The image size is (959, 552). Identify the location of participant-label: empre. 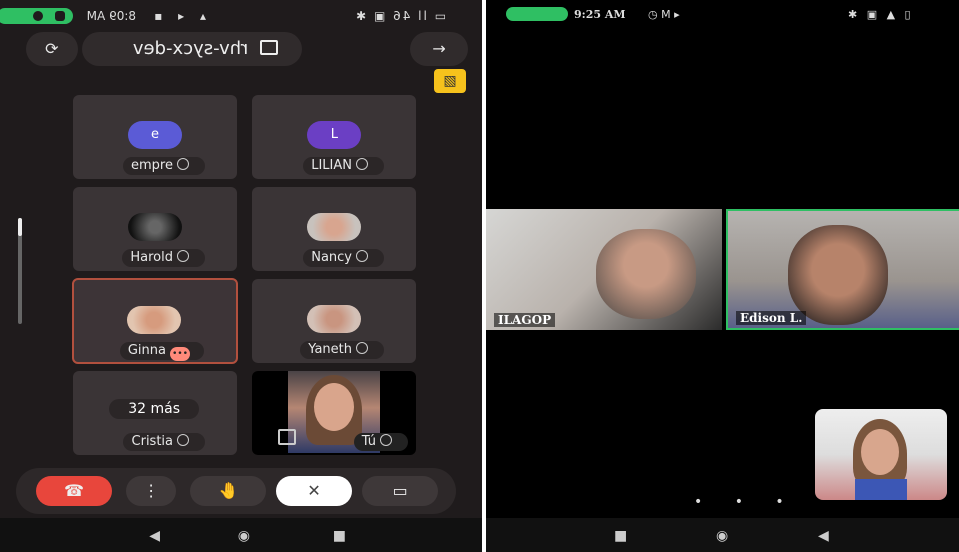
(163, 166).